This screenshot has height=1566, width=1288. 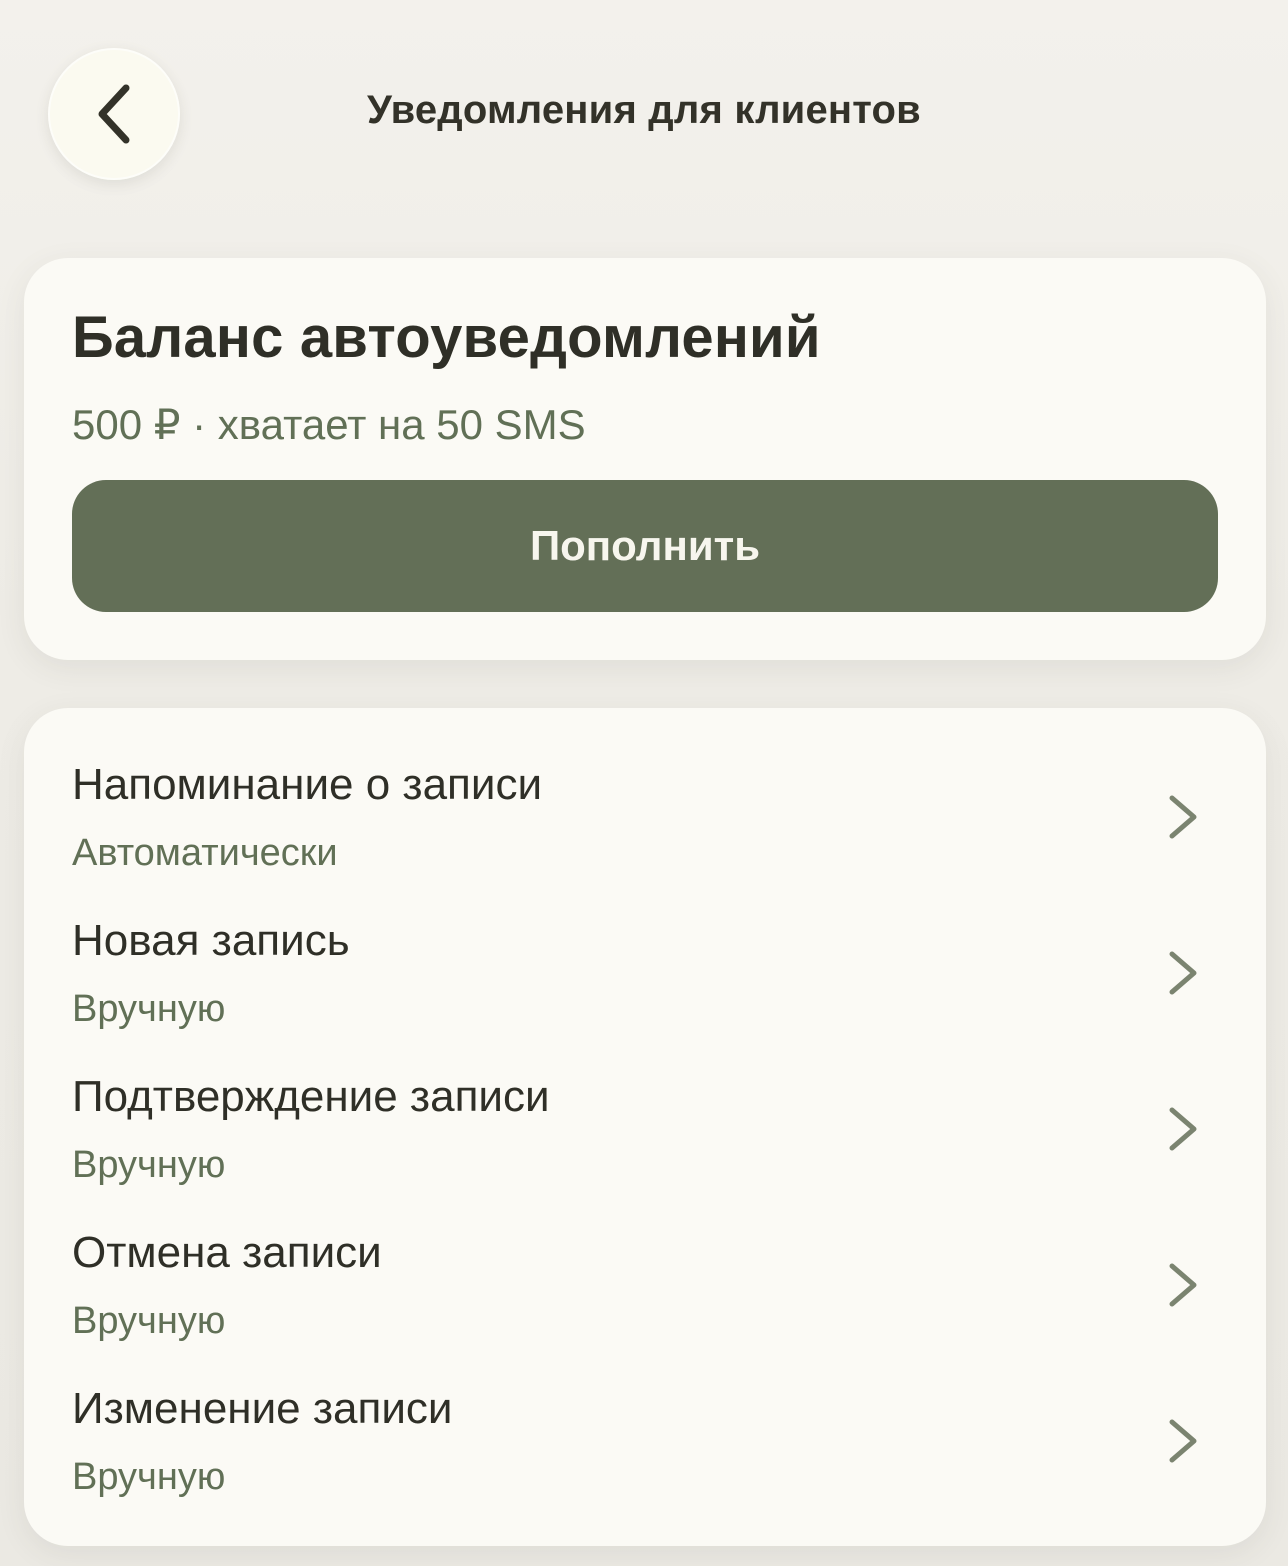 What do you see at coordinates (644, 110) in the screenshot?
I see `page-title: Уведомления для клиентов` at bounding box center [644, 110].